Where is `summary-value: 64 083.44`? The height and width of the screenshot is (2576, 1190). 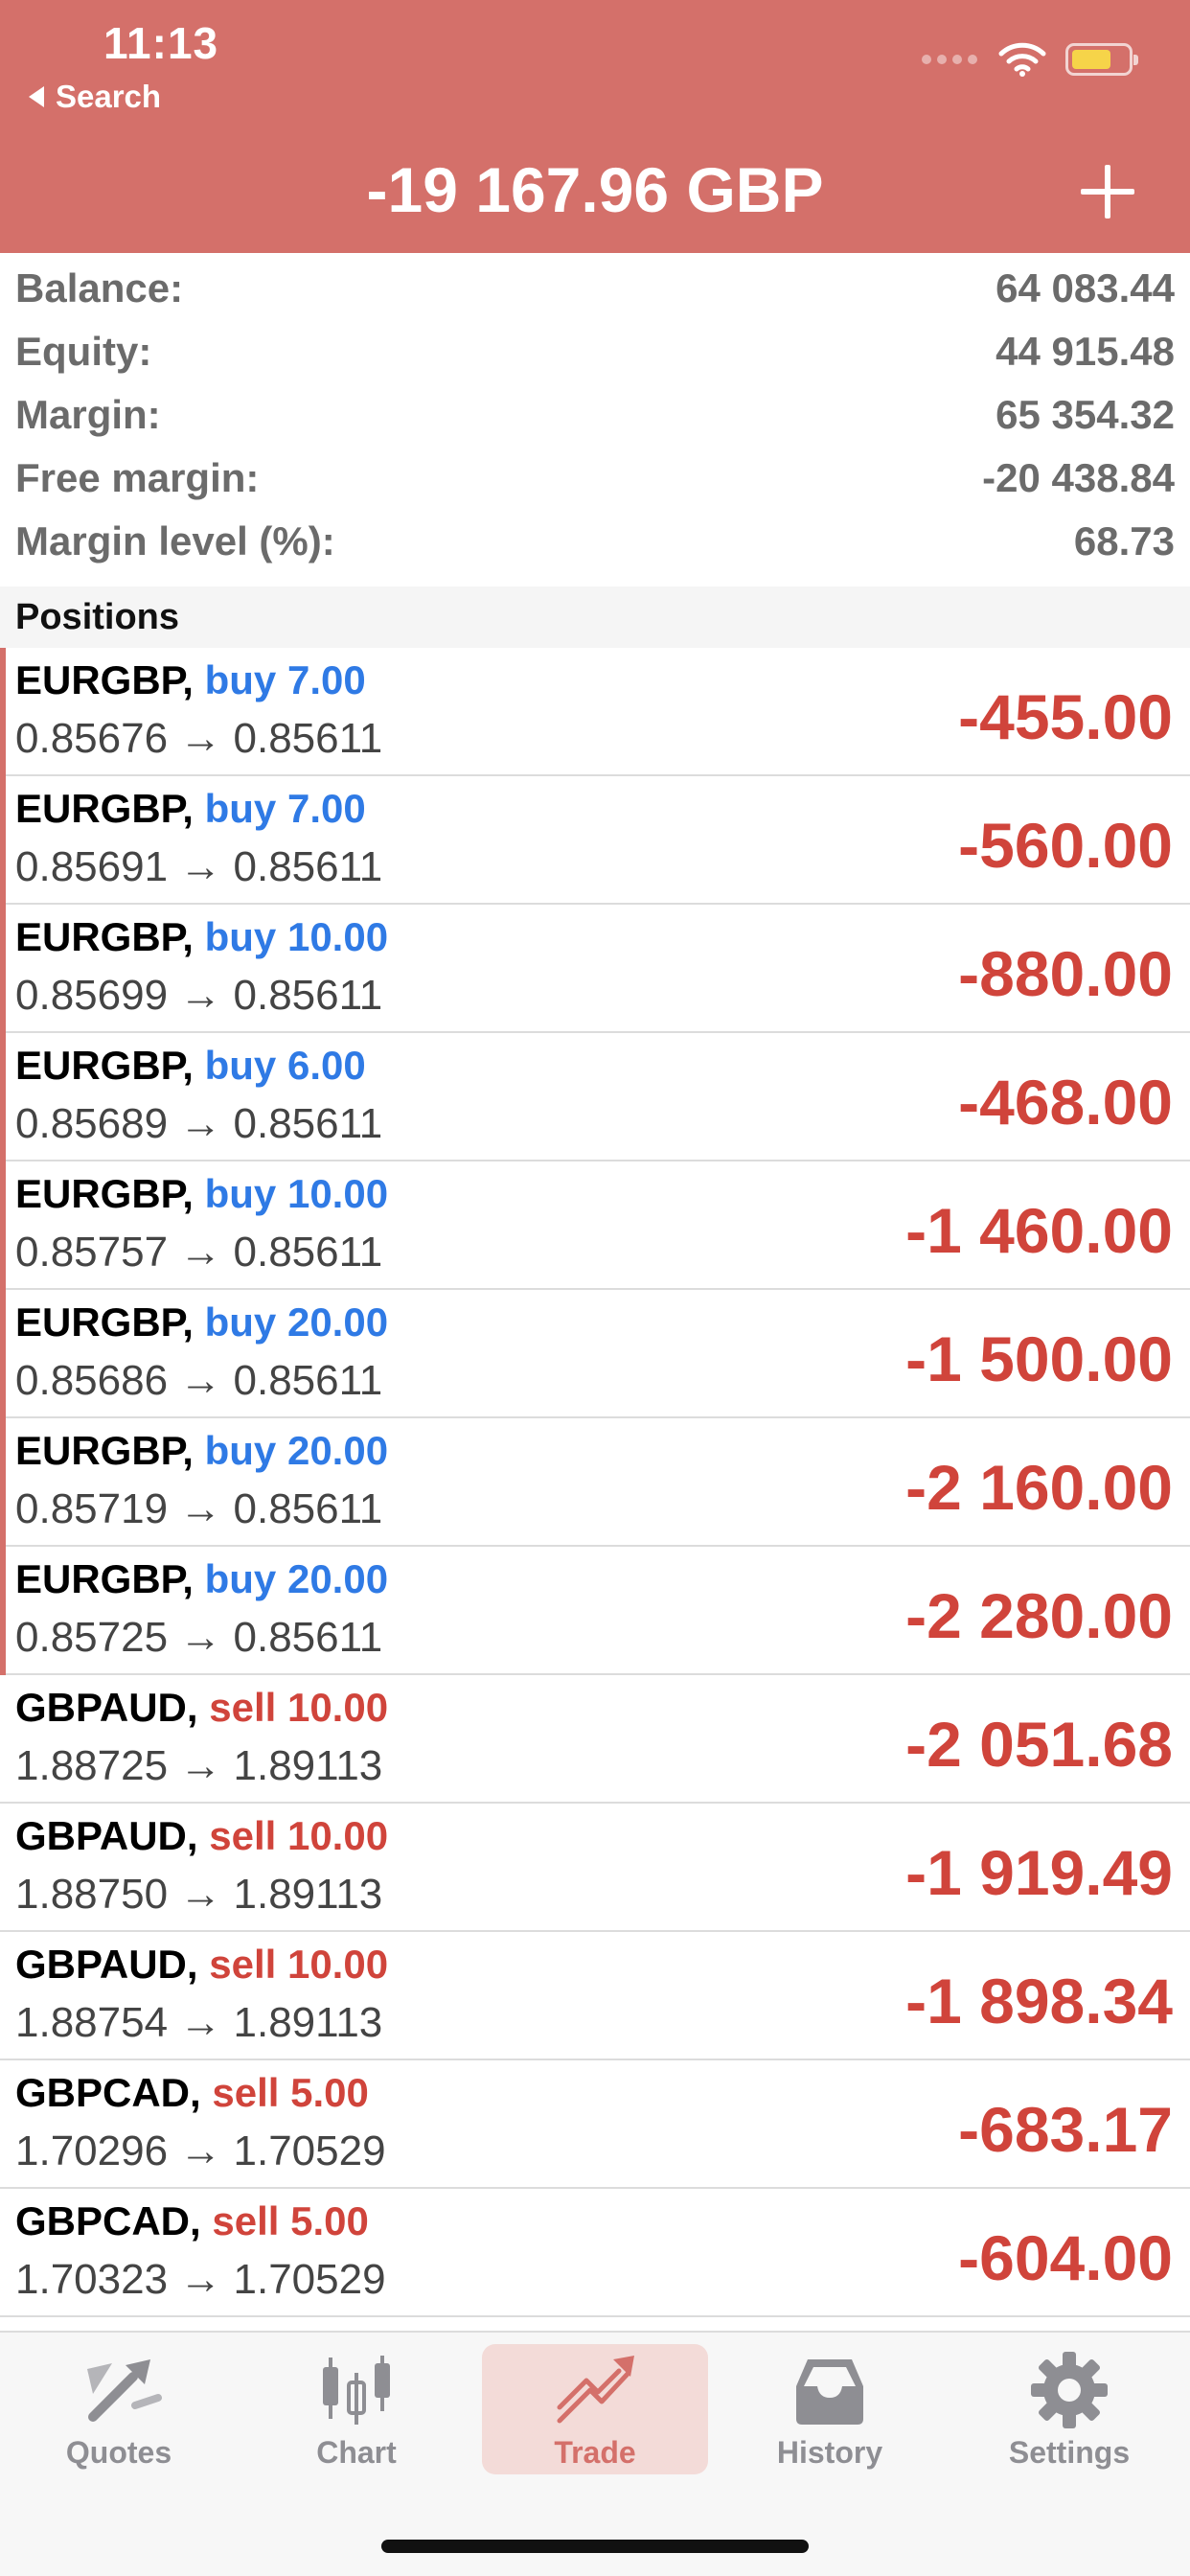 summary-value: 64 083.44 is located at coordinates (1085, 287).